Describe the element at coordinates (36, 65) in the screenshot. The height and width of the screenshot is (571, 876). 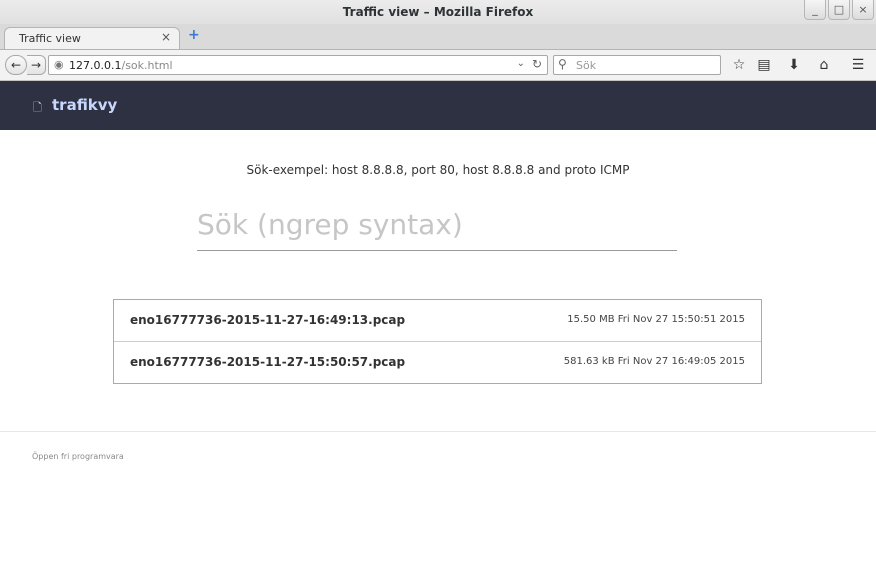
I see `forward-button: →` at that location.